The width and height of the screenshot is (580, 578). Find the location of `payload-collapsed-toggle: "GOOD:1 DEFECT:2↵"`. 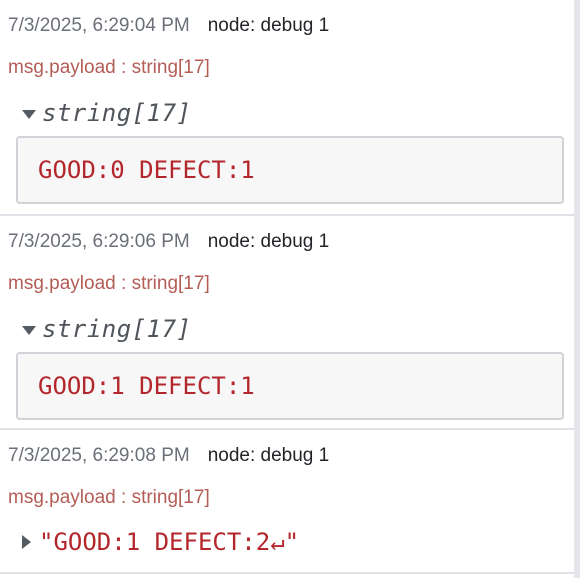

payload-collapsed-toggle: "GOOD:1 DEFECT:2↵" is located at coordinates (160, 542).